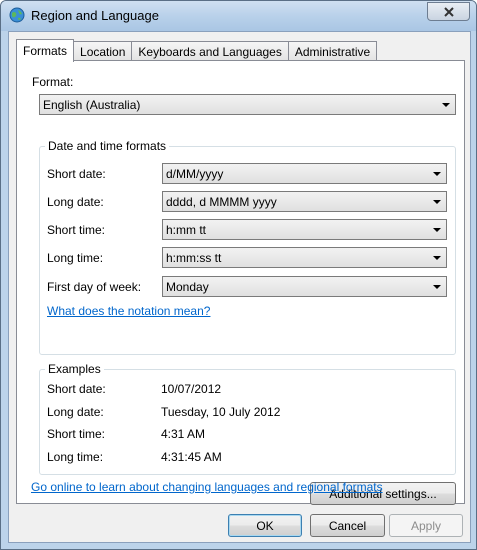  Describe the element at coordinates (76, 174) in the screenshot. I see `short-date-label: Short date:` at that location.